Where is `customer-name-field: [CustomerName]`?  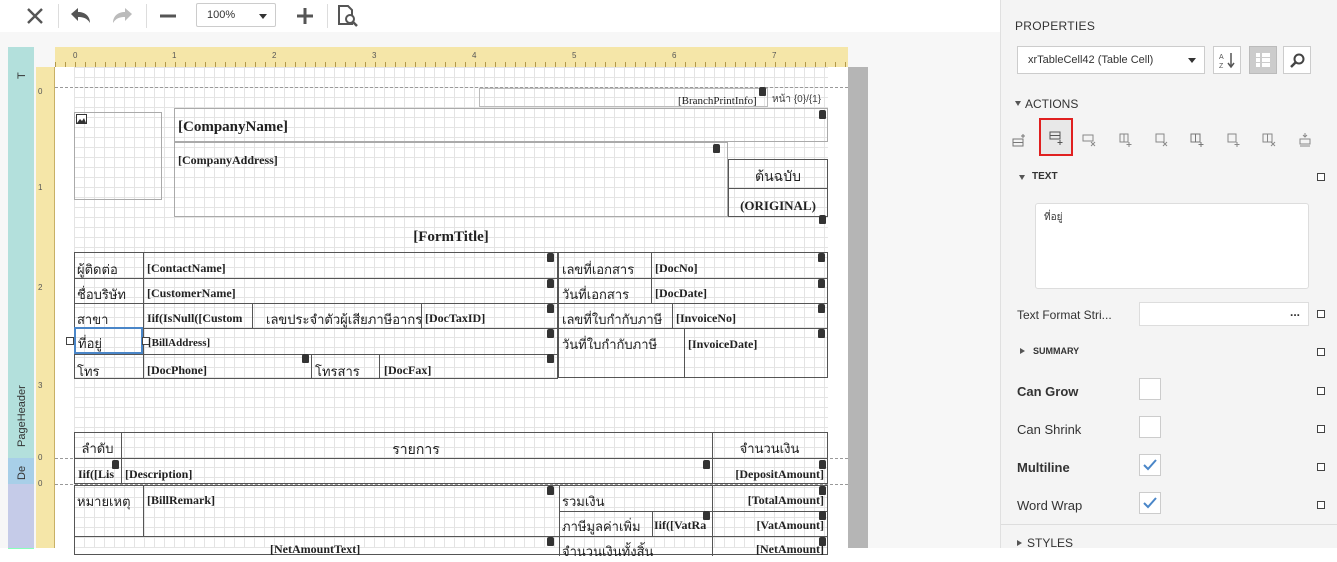
customer-name-field: [CustomerName] is located at coordinates (191, 293).